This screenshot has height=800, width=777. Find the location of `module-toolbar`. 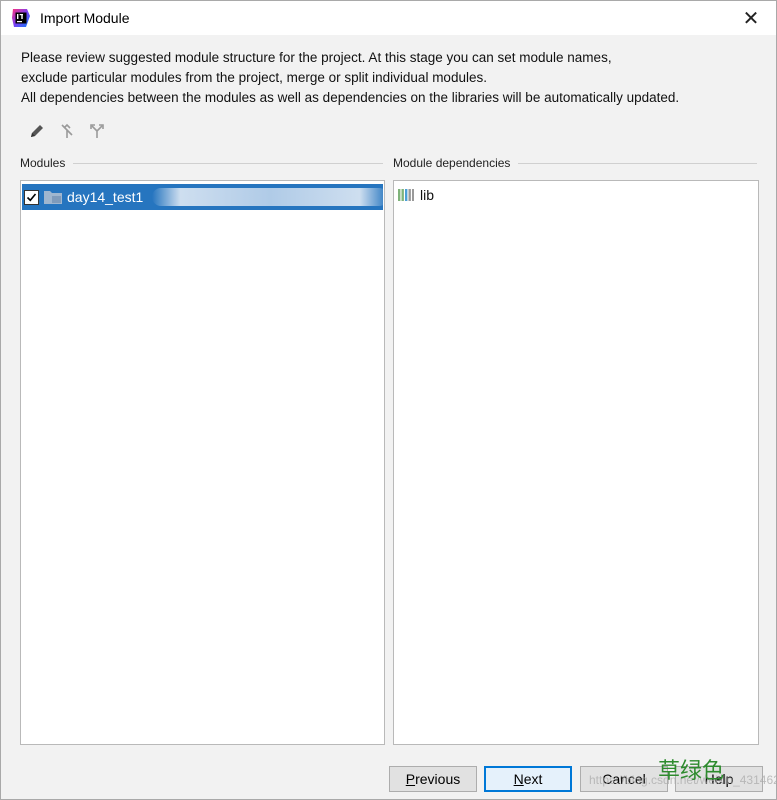

module-toolbar is located at coordinates (67, 131).